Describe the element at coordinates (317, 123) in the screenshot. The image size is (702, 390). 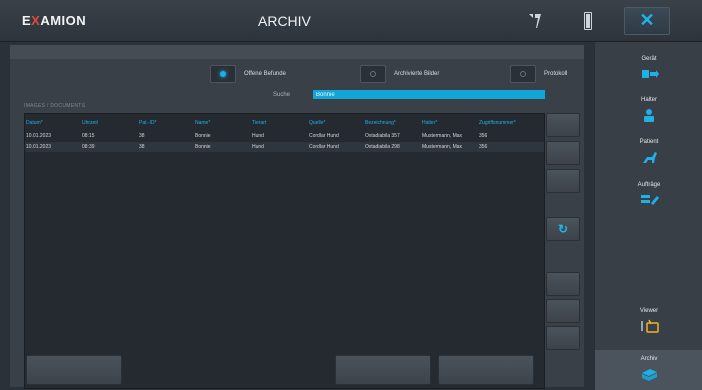
I see `column-header-quelle: Quelle*` at that location.